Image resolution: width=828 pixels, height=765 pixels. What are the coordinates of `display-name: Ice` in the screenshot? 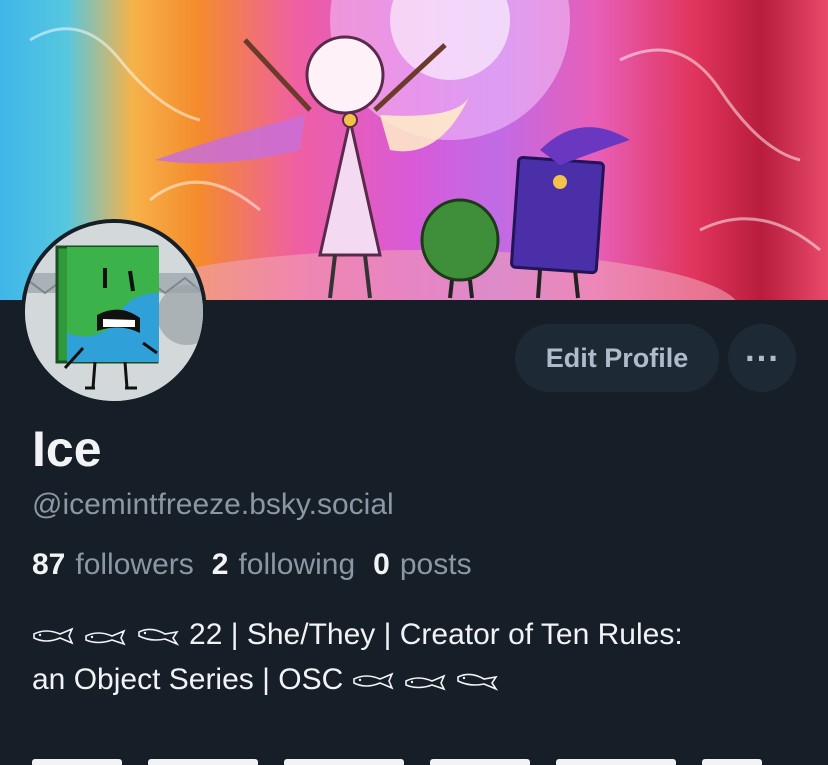 It's located at (67, 449).